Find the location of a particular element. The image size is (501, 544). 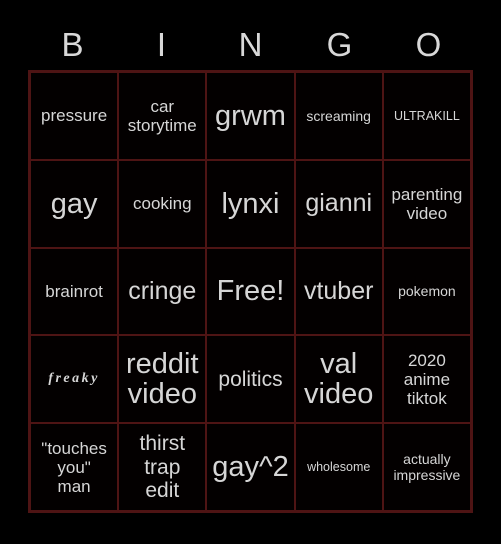

bingo-cell: gay is located at coordinates (74, 203).